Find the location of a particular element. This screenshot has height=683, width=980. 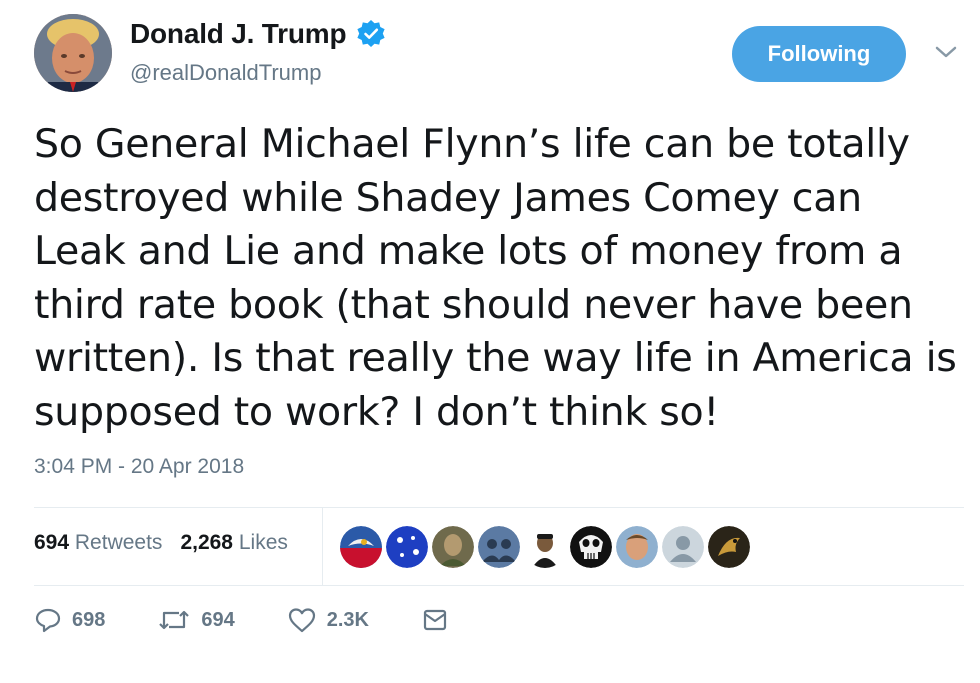

heart-icon is located at coordinates (301, 620).